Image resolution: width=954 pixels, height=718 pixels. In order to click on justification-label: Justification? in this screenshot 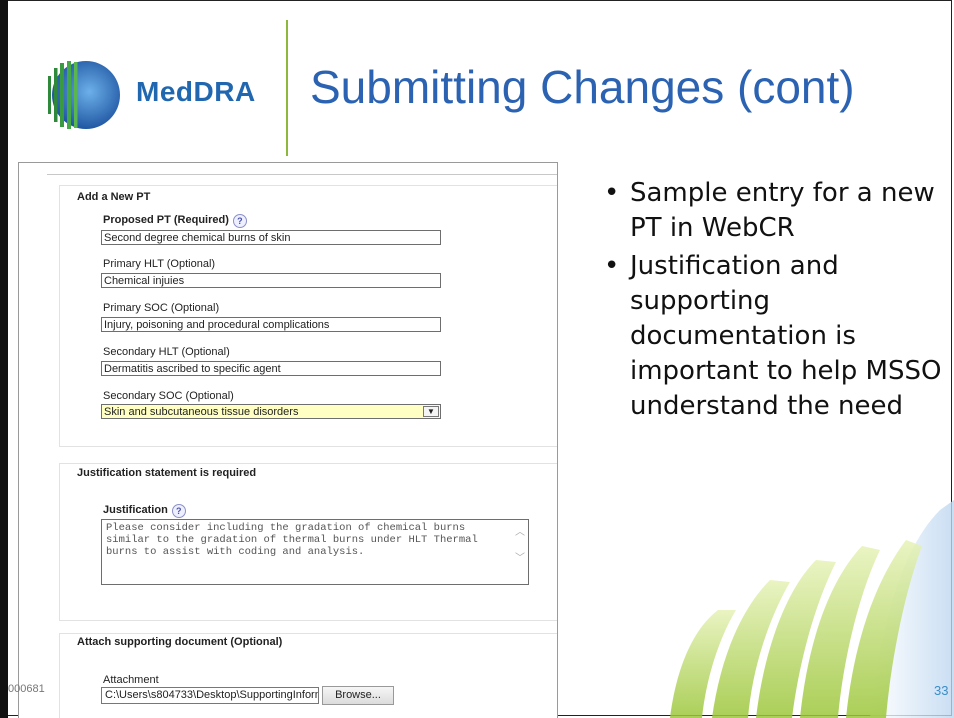, I will do `click(144, 511)`.